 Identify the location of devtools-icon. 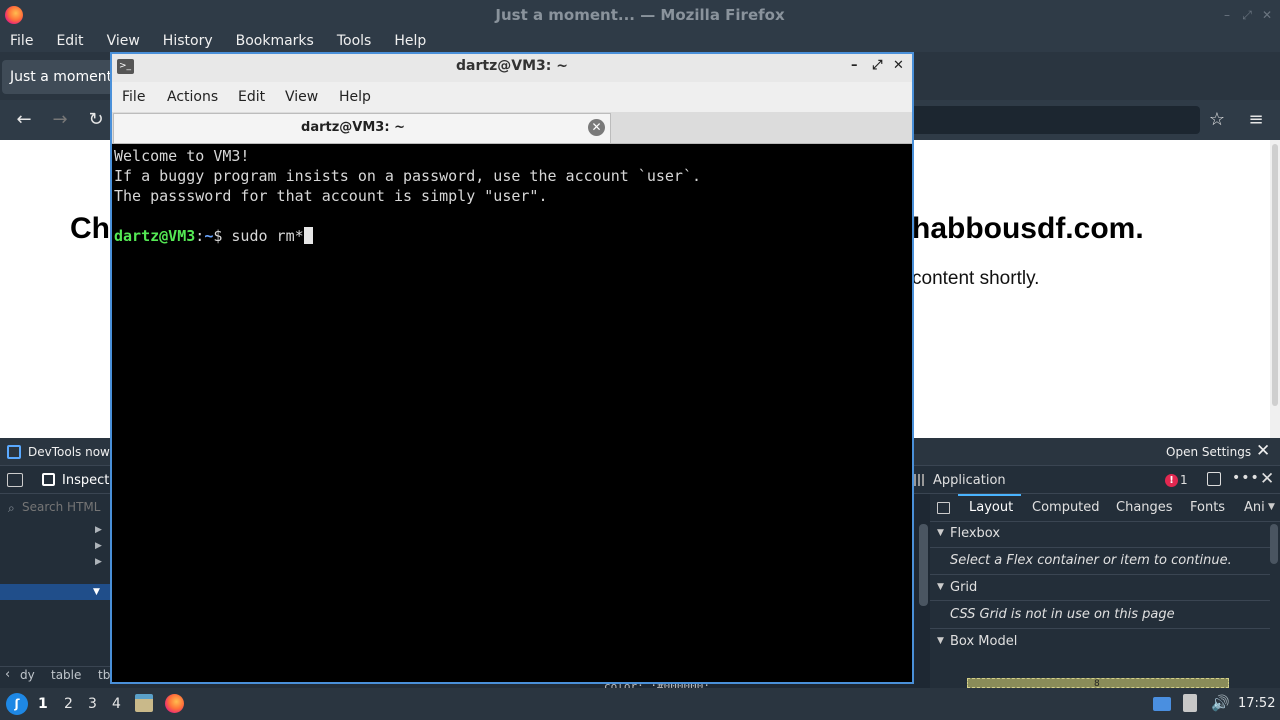
(14, 452).